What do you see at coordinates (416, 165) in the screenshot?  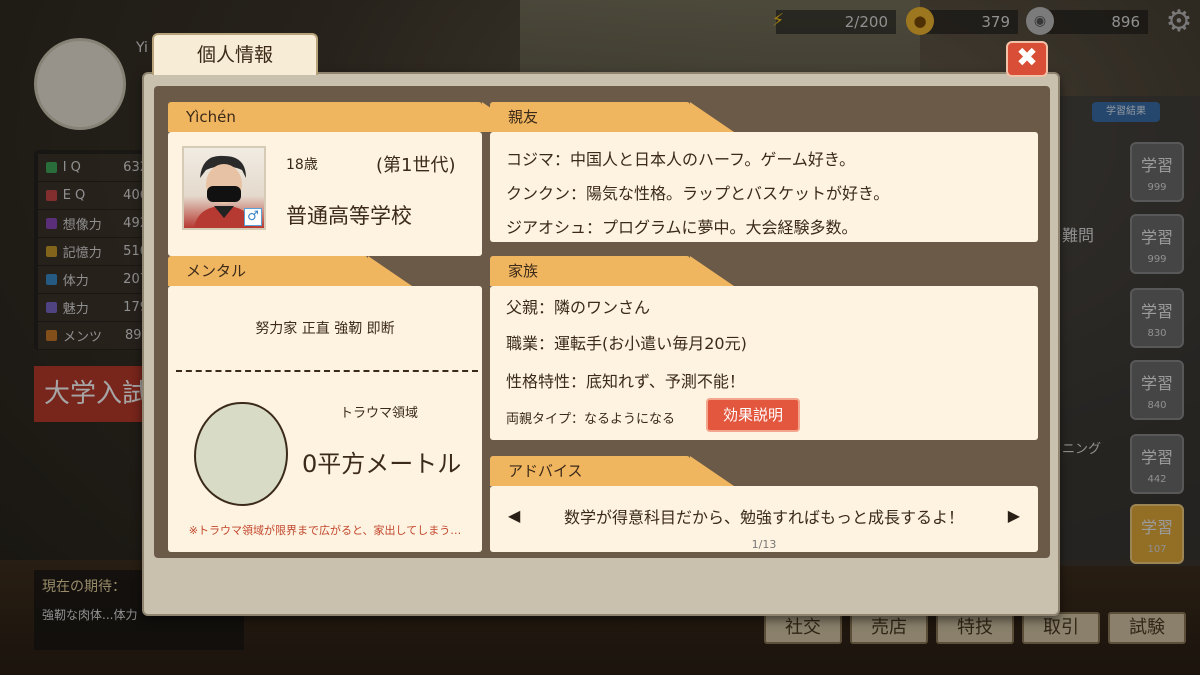 I see `generation-label: (第1世代)` at bounding box center [416, 165].